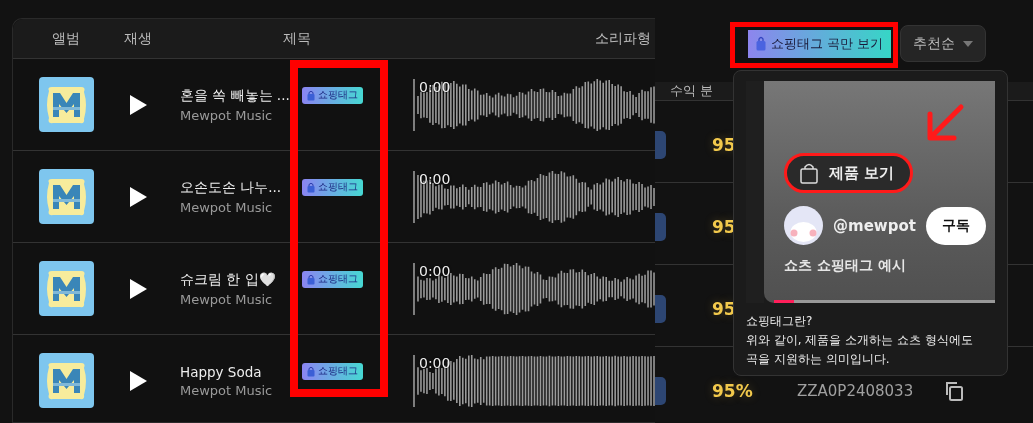 This screenshot has width=1033, height=423. Describe the element at coordinates (945, 123) in the screenshot. I see `arrow-icon` at that location.